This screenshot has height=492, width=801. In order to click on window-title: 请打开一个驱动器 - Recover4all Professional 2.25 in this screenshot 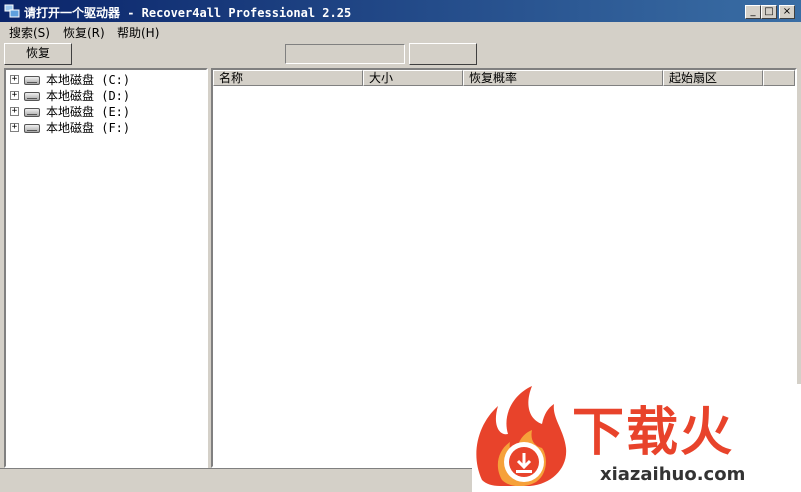, I will do `click(188, 13)`.